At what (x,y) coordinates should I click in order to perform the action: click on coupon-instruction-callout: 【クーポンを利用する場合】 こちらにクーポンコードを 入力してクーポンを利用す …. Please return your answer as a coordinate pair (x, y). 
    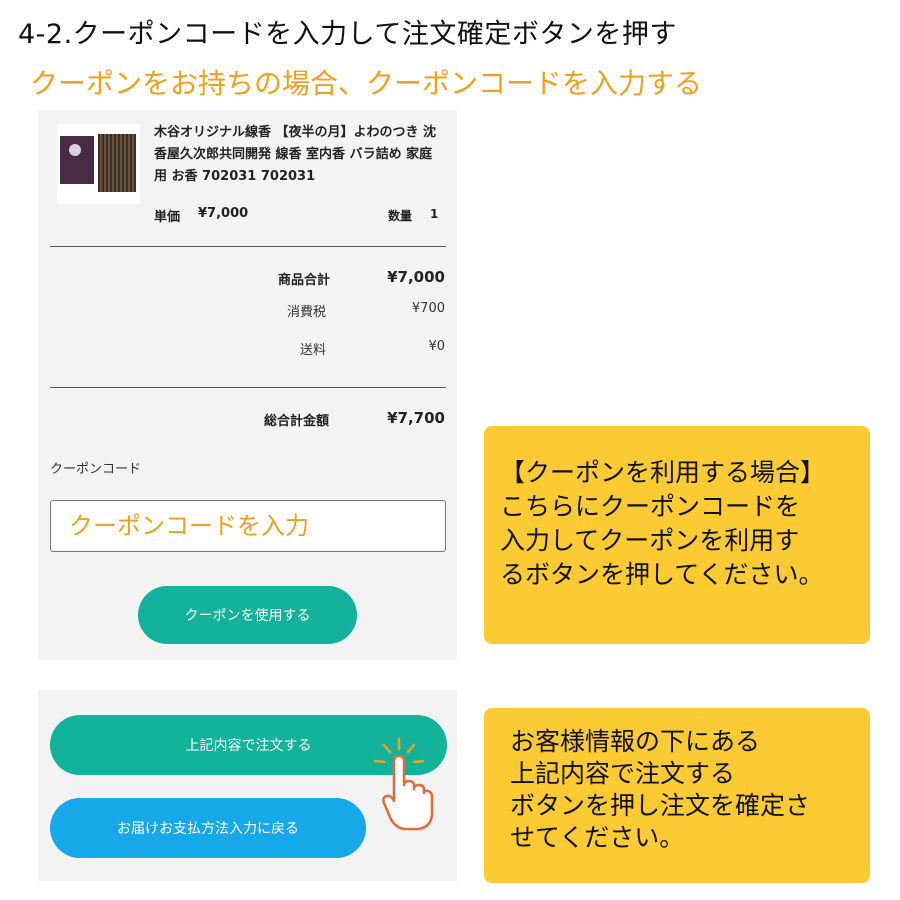
    Looking at the image, I should click on (677, 535).